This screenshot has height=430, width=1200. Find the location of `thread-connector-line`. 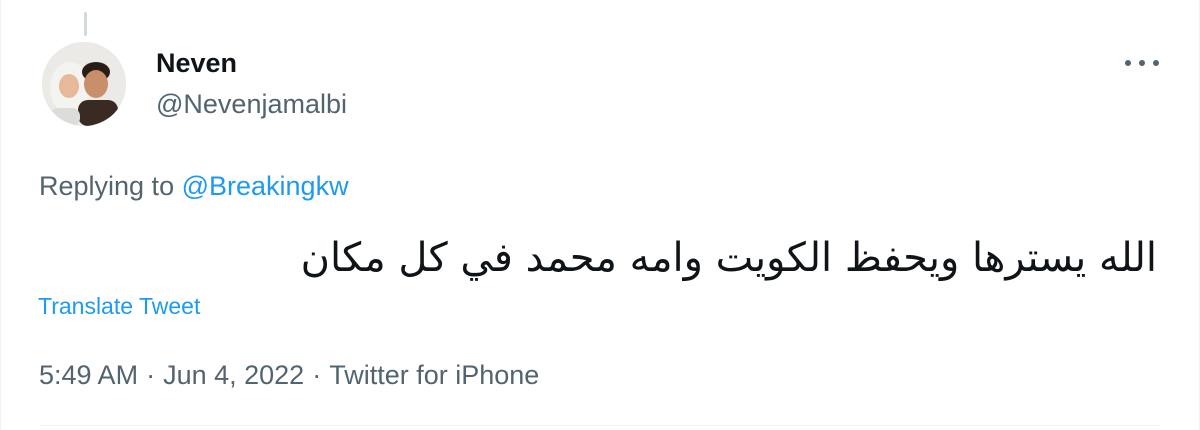

thread-connector-line is located at coordinates (85, 24).